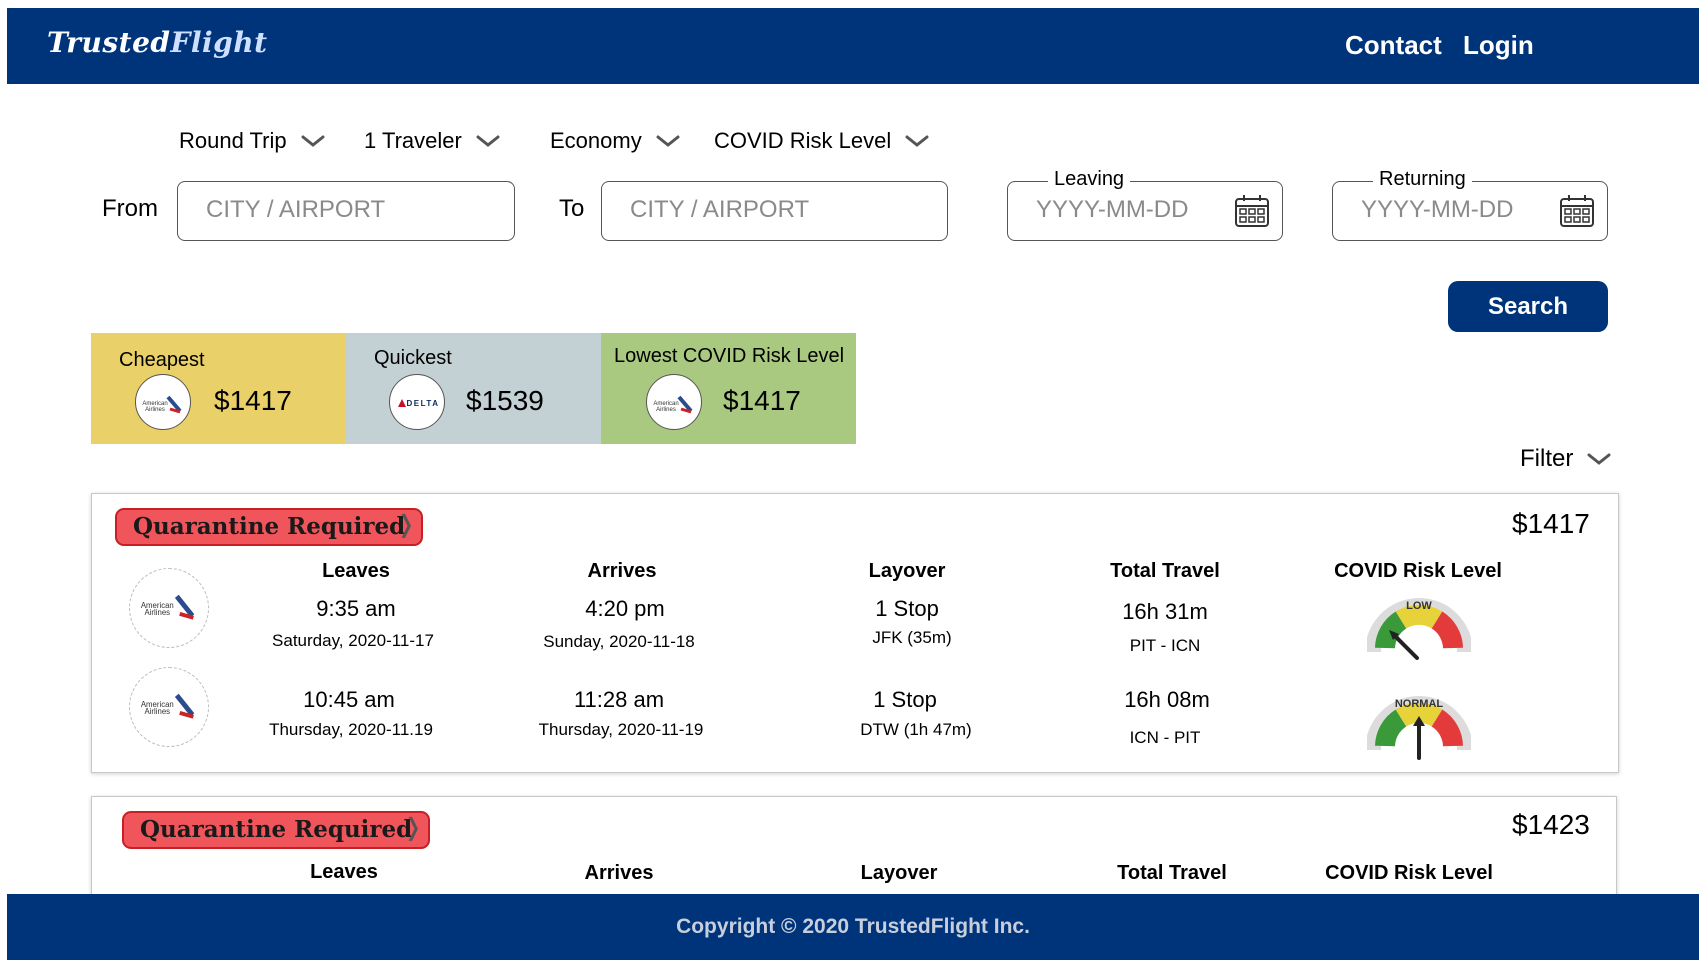 The width and height of the screenshot is (1706, 966). I want to click on filter-dropdown: Filter, so click(1565, 459).